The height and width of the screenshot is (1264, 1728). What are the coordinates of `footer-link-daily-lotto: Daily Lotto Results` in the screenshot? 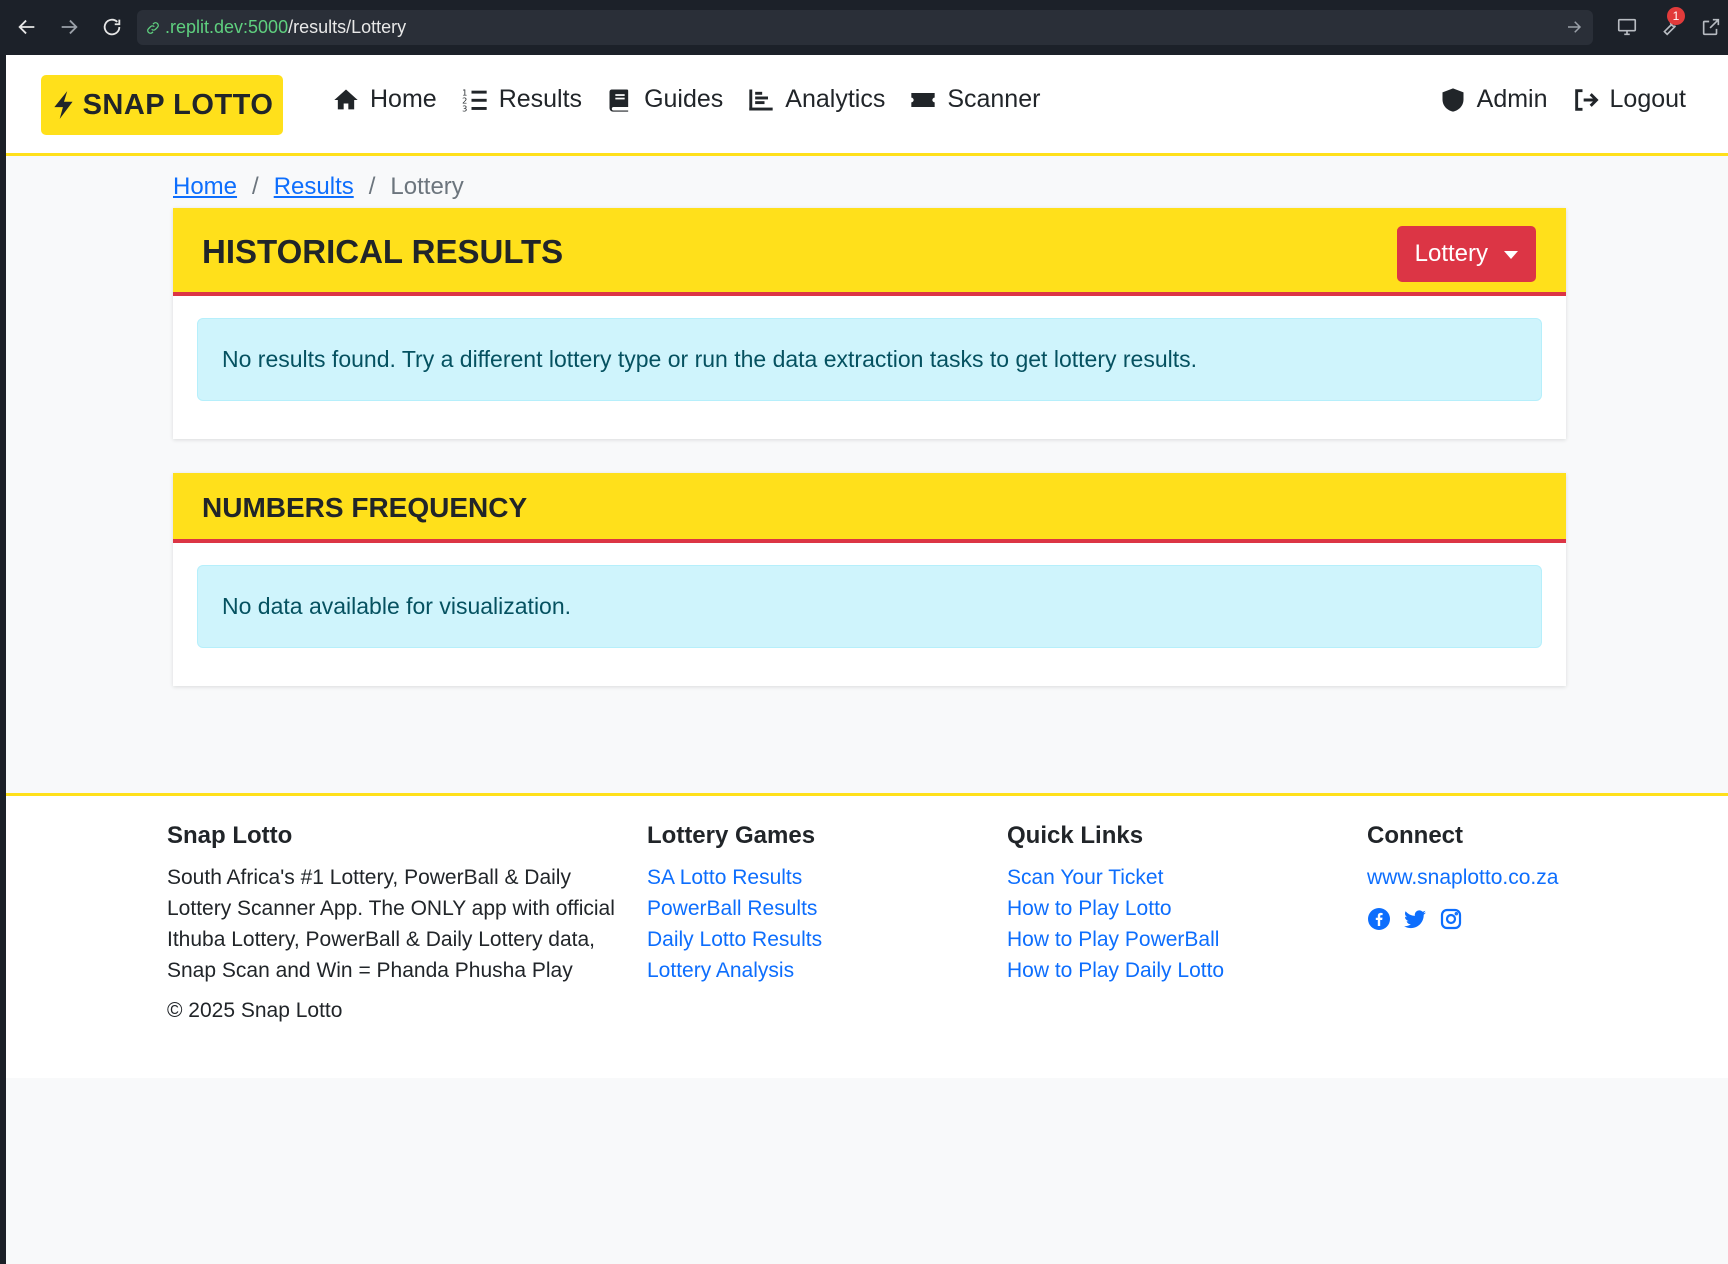 It's located at (734, 939).